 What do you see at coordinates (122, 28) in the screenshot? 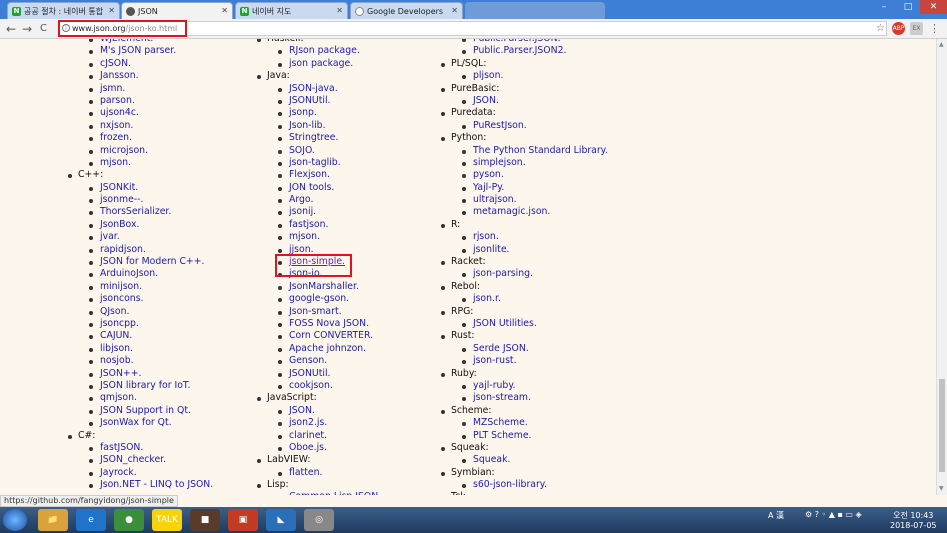
I see `address-bar: i www.json.org/json-ko.html` at bounding box center [122, 28].